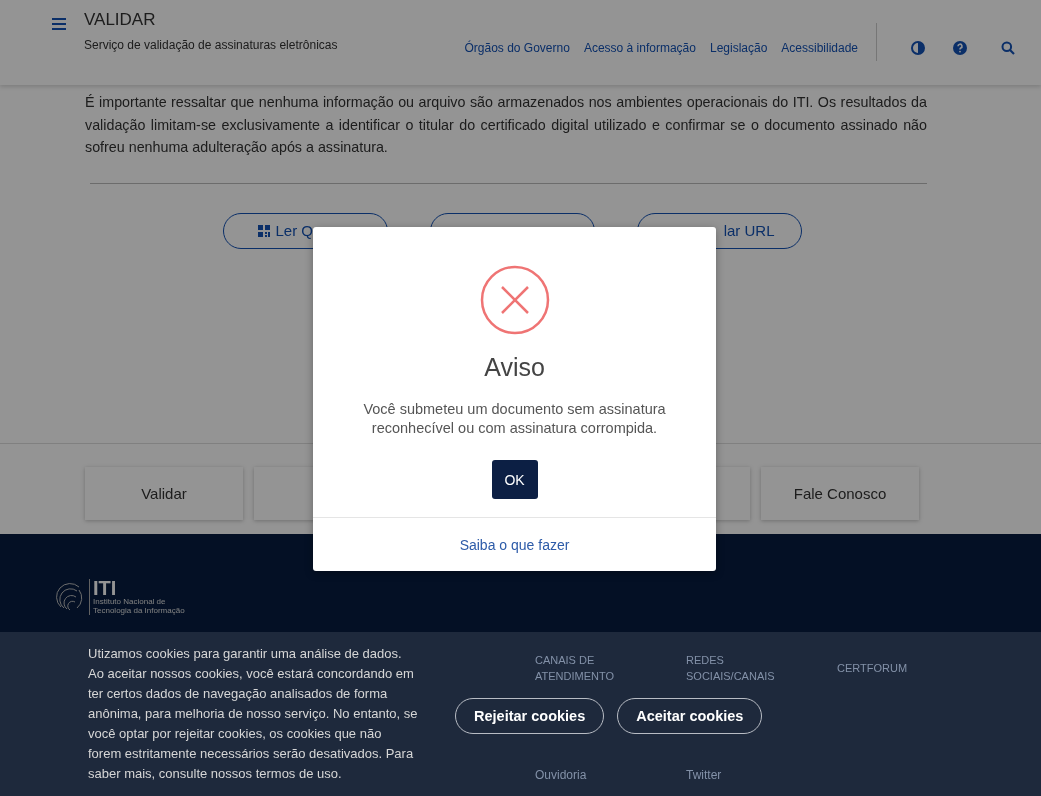 The image size is (1041, 796). What do you see at coordinates (164, 493) in the screenshot?
I see `shortcut-tile: Validar` at bounding box center [164, 493].